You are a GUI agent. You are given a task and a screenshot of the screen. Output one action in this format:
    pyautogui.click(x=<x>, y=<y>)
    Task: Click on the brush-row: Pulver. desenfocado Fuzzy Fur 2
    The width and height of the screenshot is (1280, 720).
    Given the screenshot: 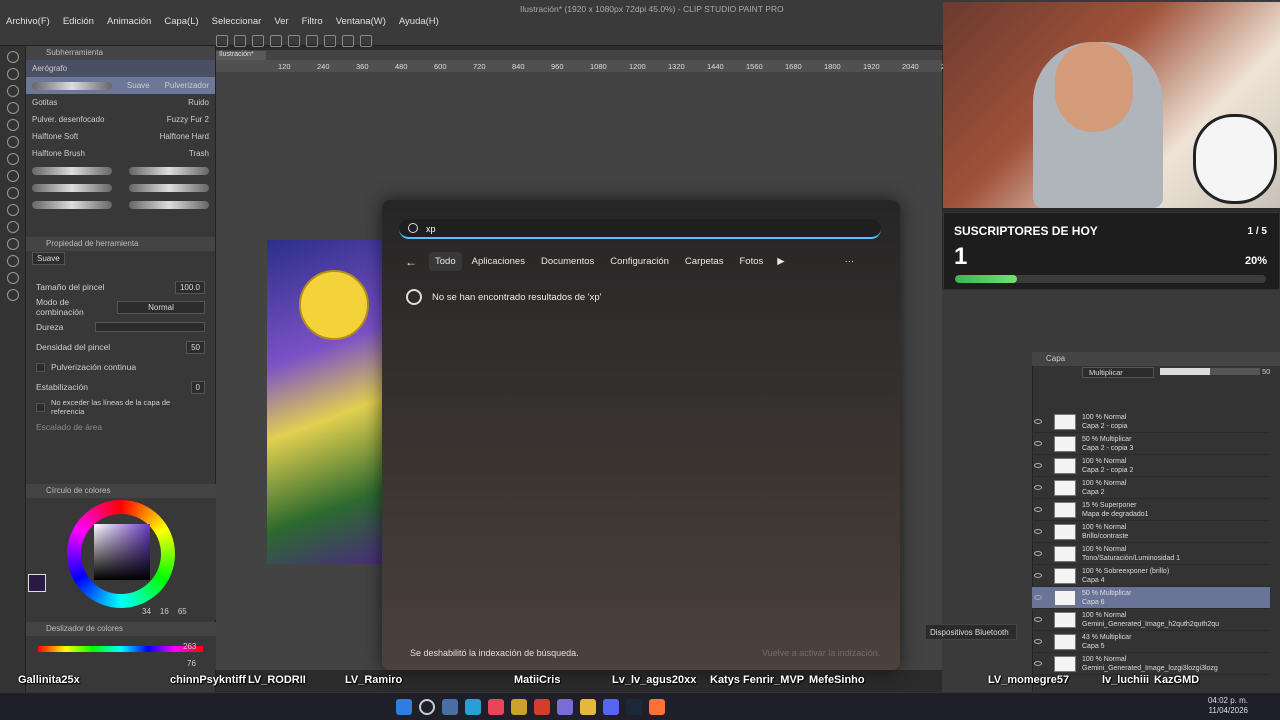 What is the action you would take?
    pyautogui.click(x=120, y=119)
    